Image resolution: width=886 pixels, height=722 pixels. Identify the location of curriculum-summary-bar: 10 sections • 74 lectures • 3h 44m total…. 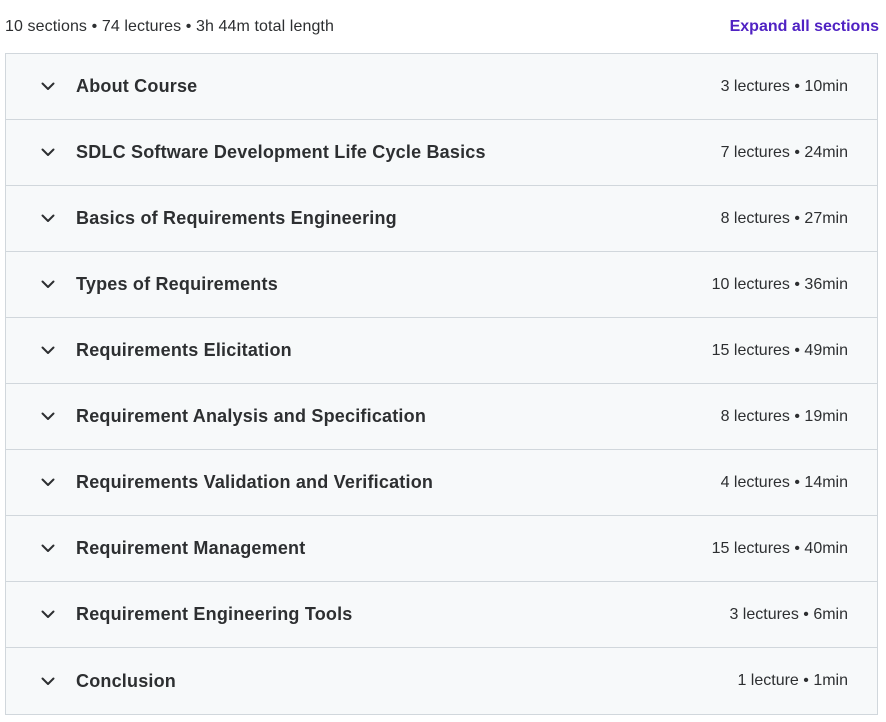
(442, 26).